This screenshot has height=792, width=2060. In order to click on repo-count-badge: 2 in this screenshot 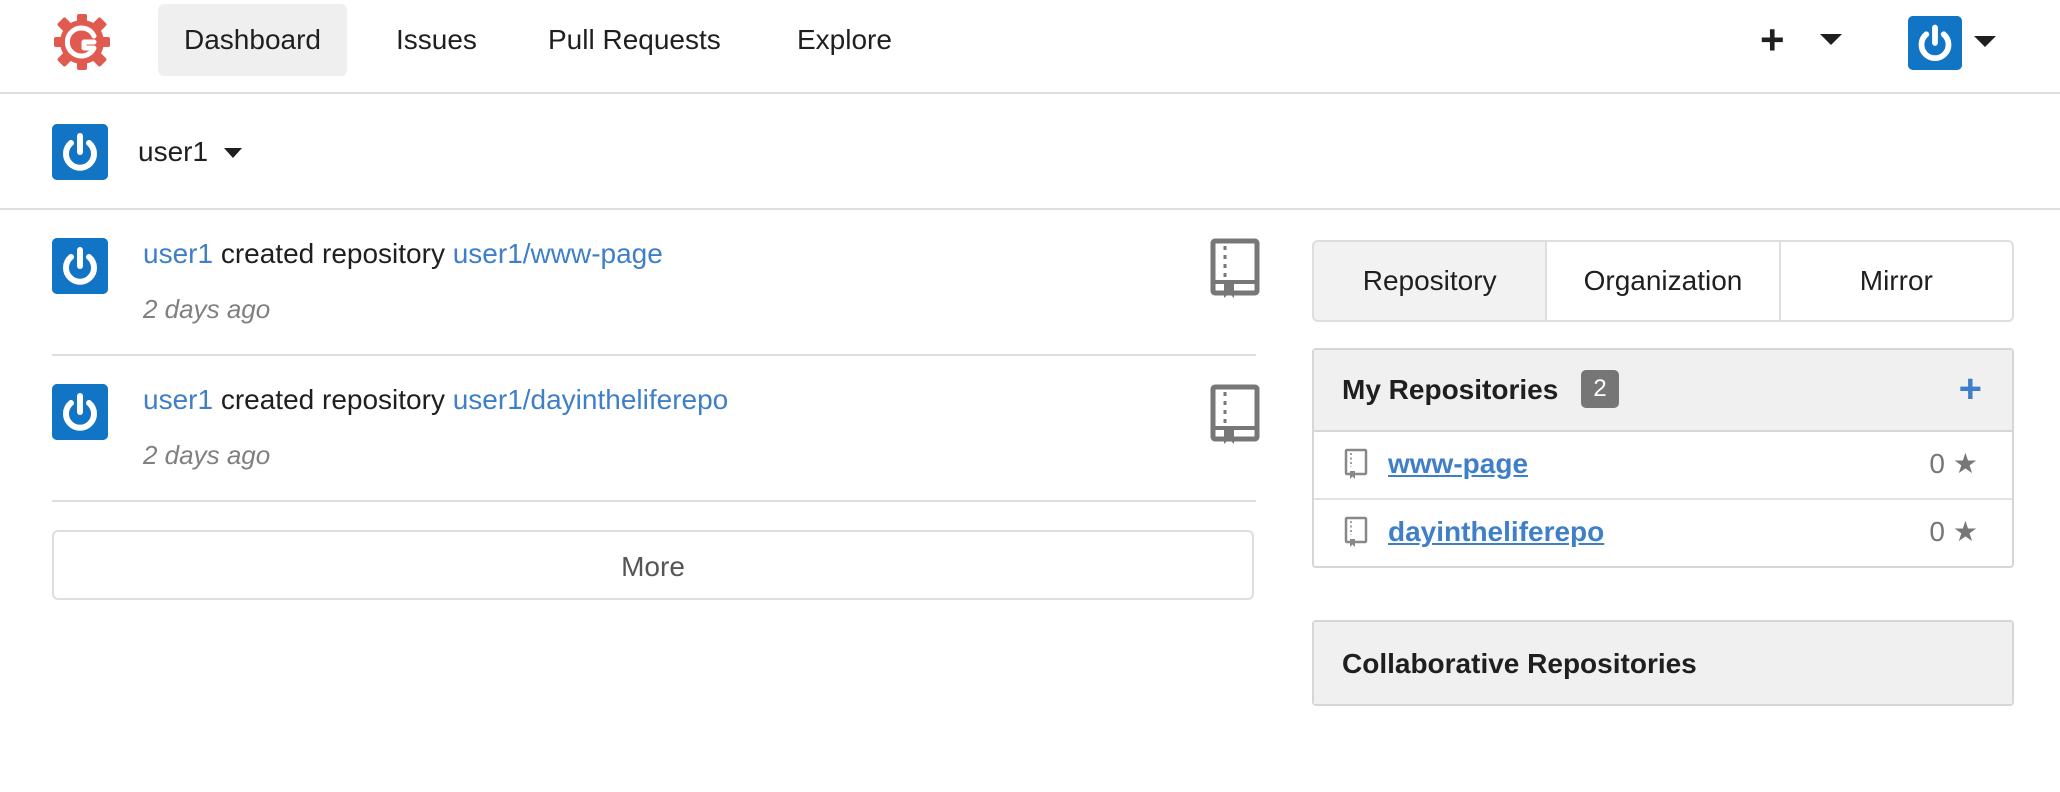, I will do `click(1600, 389)`.